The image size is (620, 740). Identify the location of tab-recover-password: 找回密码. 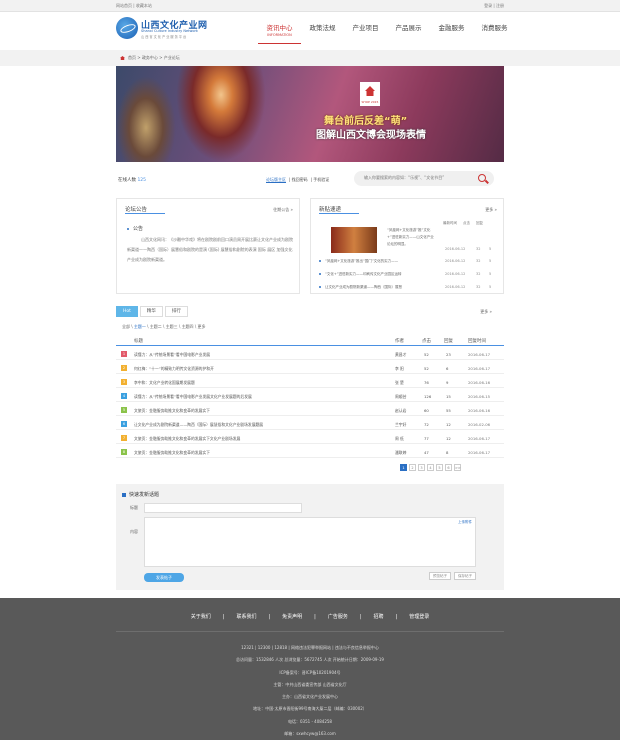
(300, 179).